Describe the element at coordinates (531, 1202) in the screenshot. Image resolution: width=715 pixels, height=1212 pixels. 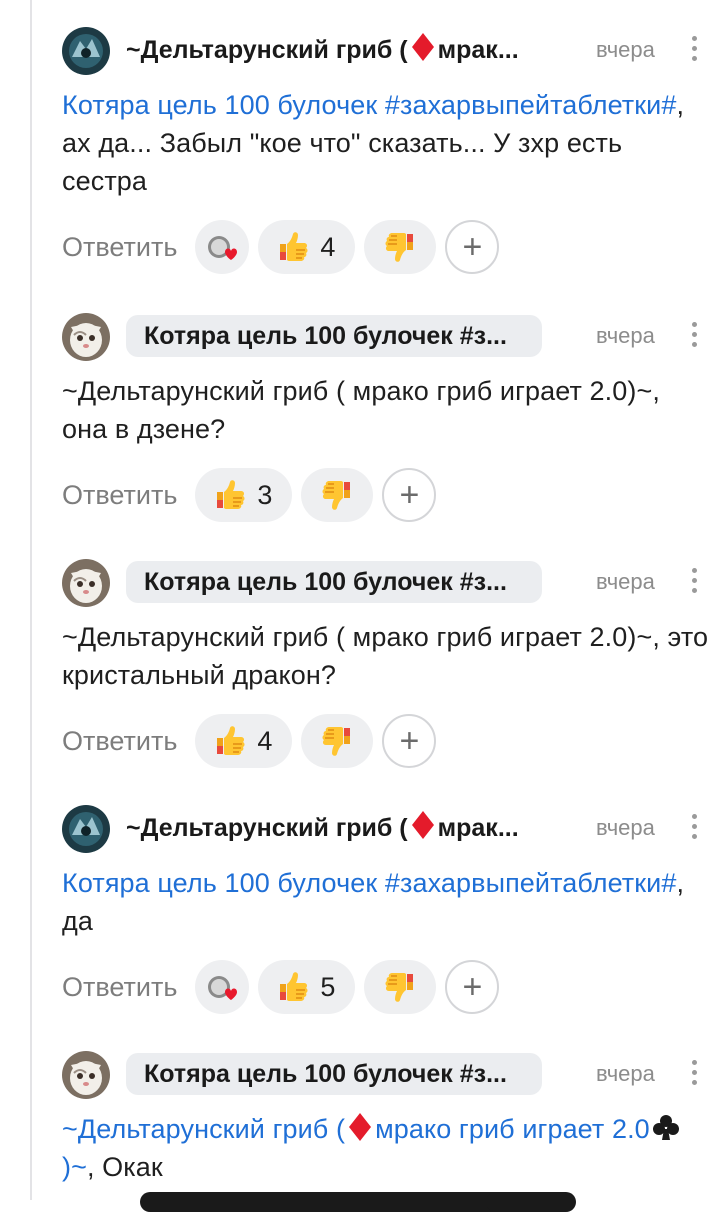
I see `bottom-panel-edge` at that location.